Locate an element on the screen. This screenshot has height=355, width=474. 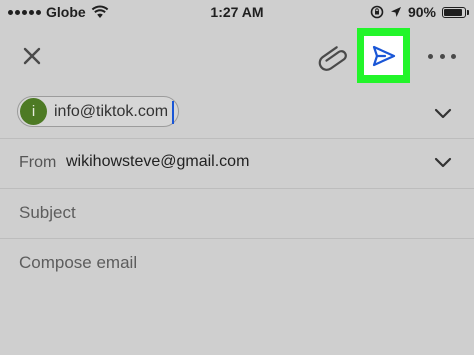
recipient-email: info@tiktok.com is located at coordinates (111, 111).